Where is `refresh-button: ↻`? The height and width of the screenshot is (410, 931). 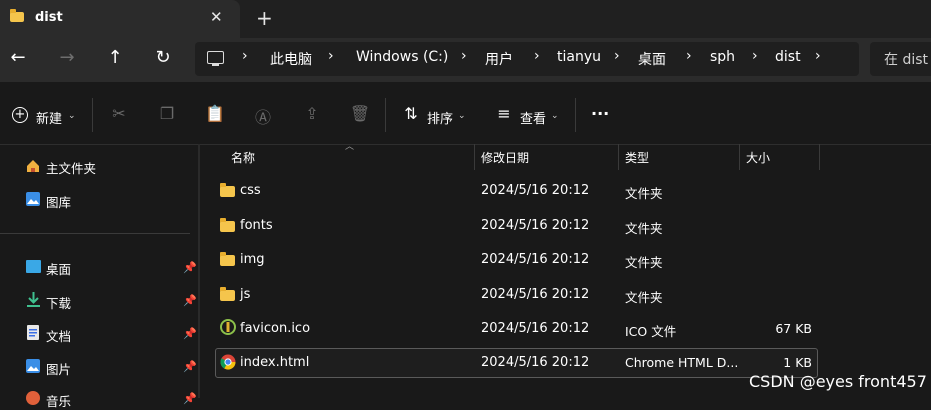 refresh-button: ↻ is located at coordinates (163, 57).